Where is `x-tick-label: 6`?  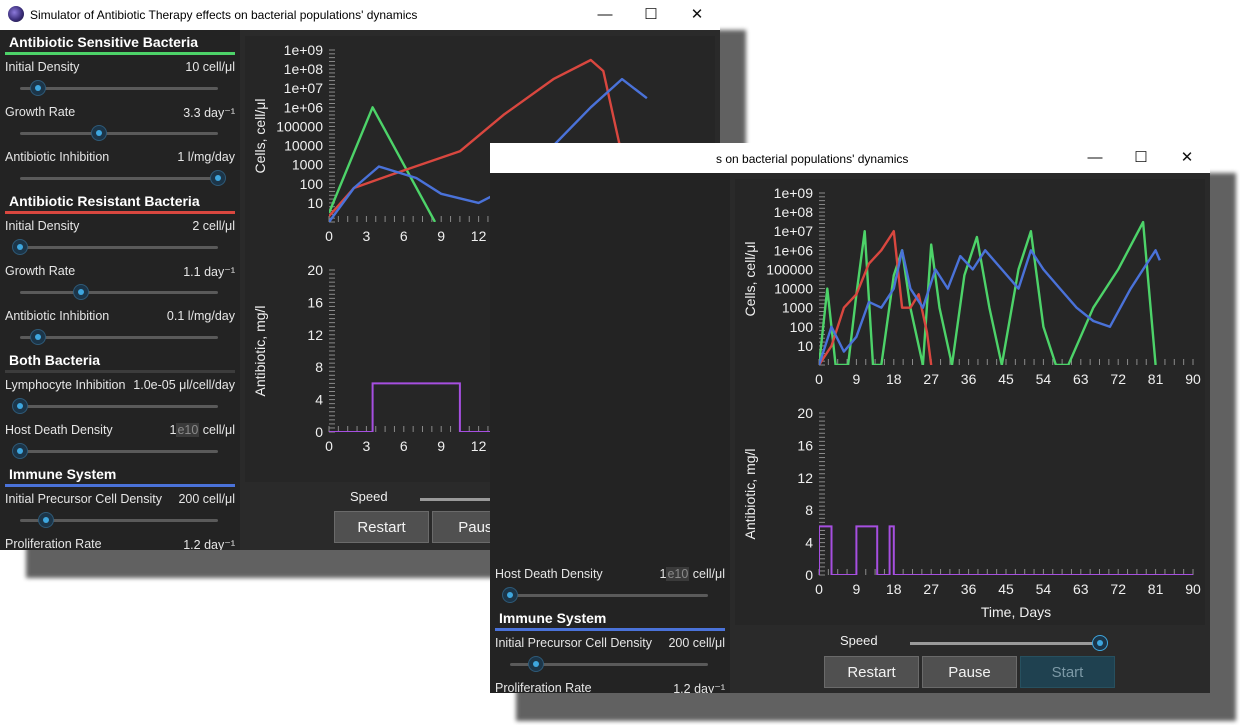
x-tick-label: 6 is located at coordinates (404, 236).